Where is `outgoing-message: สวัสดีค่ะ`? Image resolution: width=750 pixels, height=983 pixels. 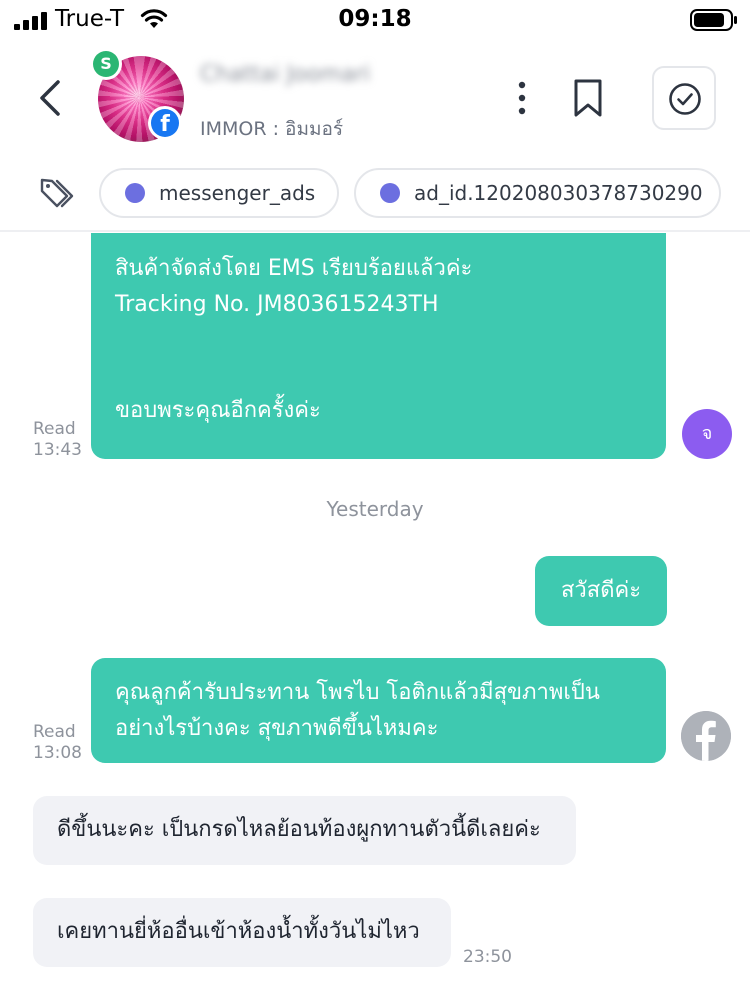 outgoing-message: สวัสดีค่ะ is located at coordinates (601, 591).